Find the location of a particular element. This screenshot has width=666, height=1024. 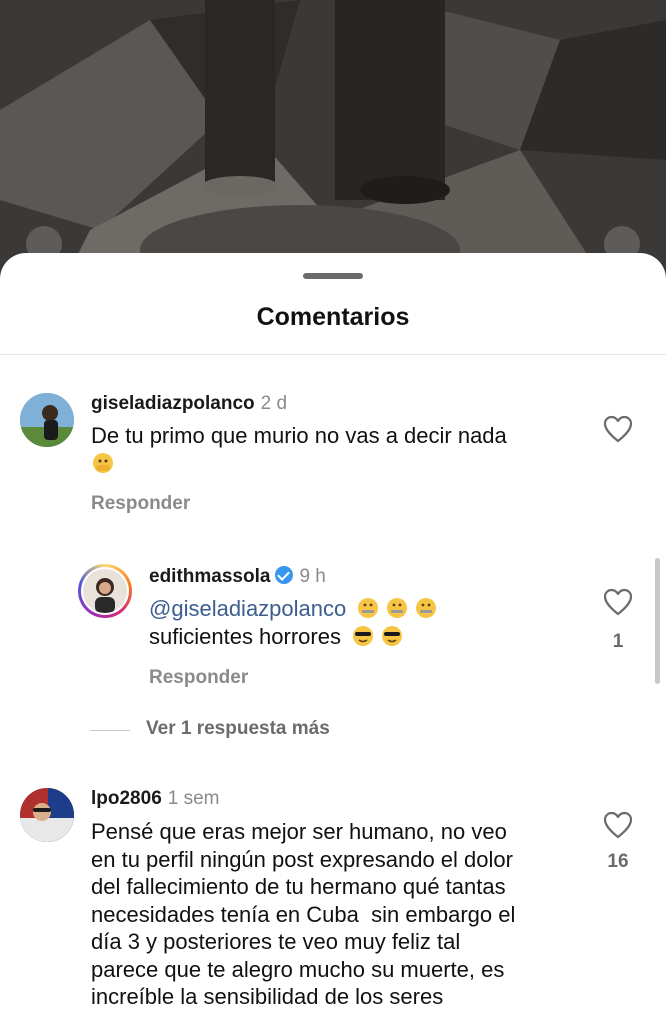

reply-text: @giseladiazpolanco suficientes horrores is located at coordinates (379, 622).